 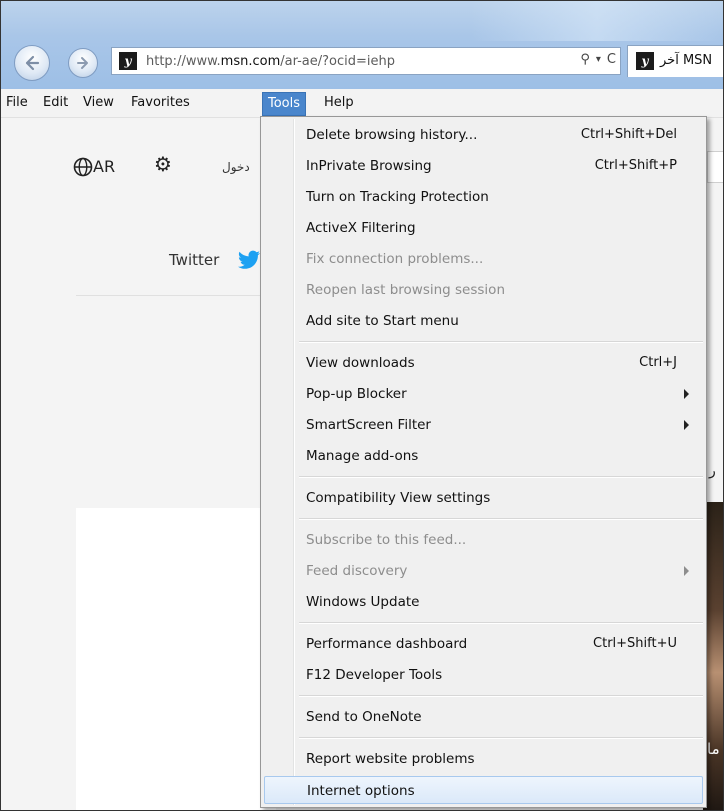 What do you see at coordinates (628, 134) in the screenshot?
I see `menu-item-shortcut: Ctrl+Shift+Del` at bounding box center [628, 134].